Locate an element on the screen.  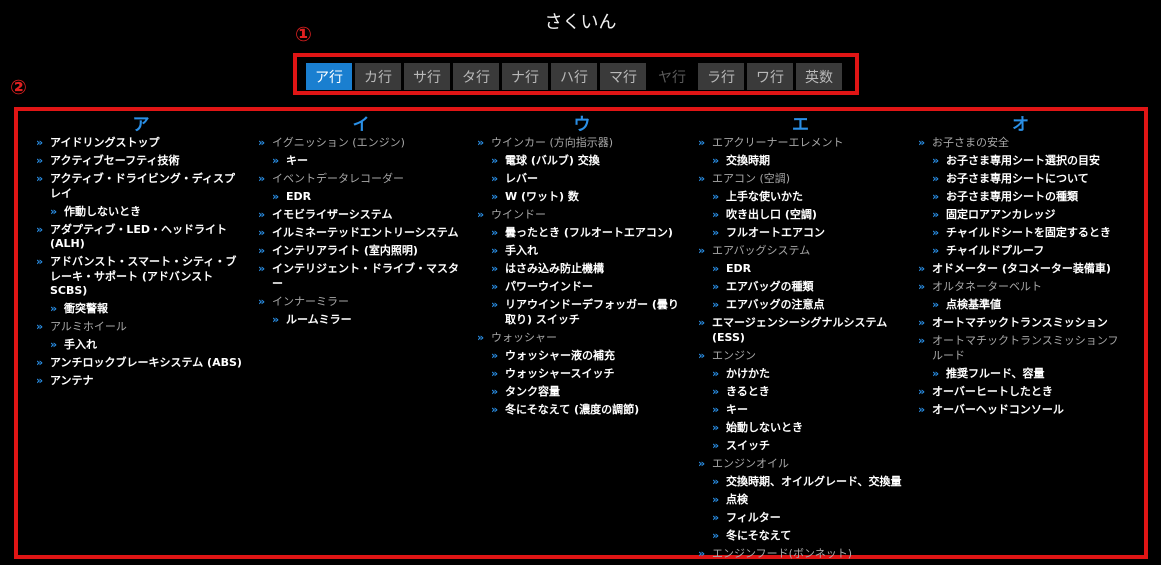
index-entry: » 電球 (バルブ) 交換 is located at coordinates (582, 161).